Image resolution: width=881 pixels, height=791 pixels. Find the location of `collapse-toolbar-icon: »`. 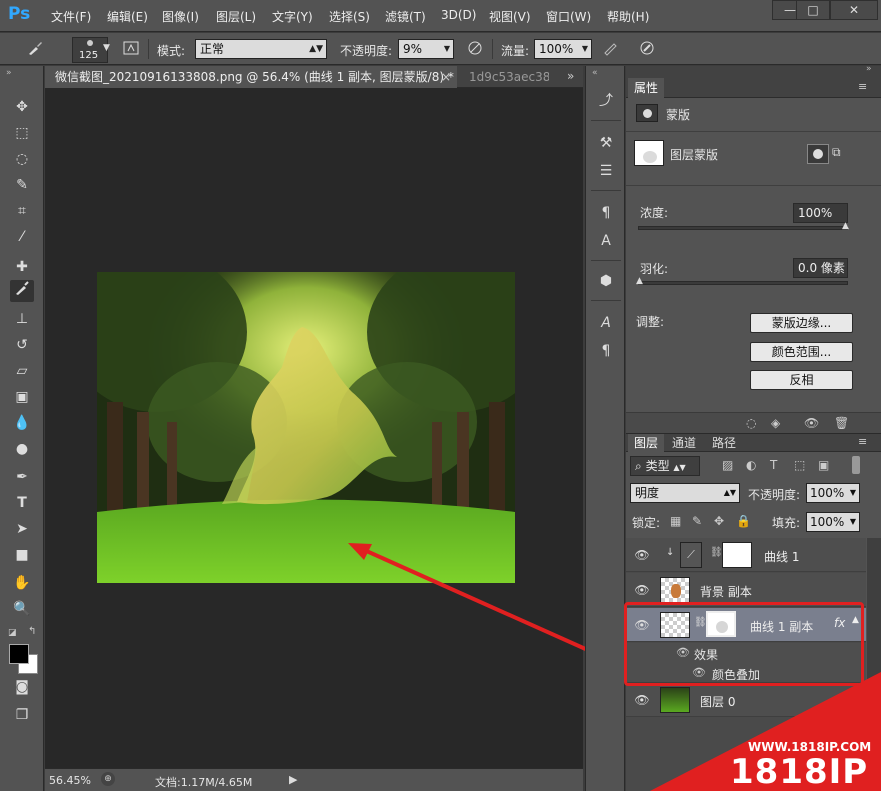

collapse-toolbar-icon: » is located at coordinates (9, 73).